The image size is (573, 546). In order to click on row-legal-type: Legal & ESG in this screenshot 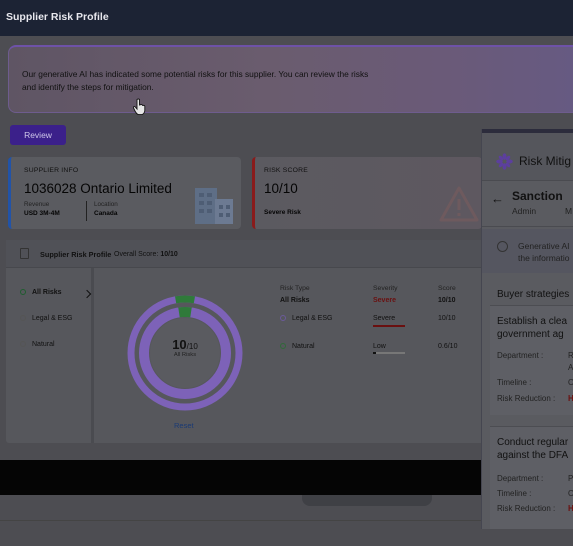, I will do `click(306, 318)`.